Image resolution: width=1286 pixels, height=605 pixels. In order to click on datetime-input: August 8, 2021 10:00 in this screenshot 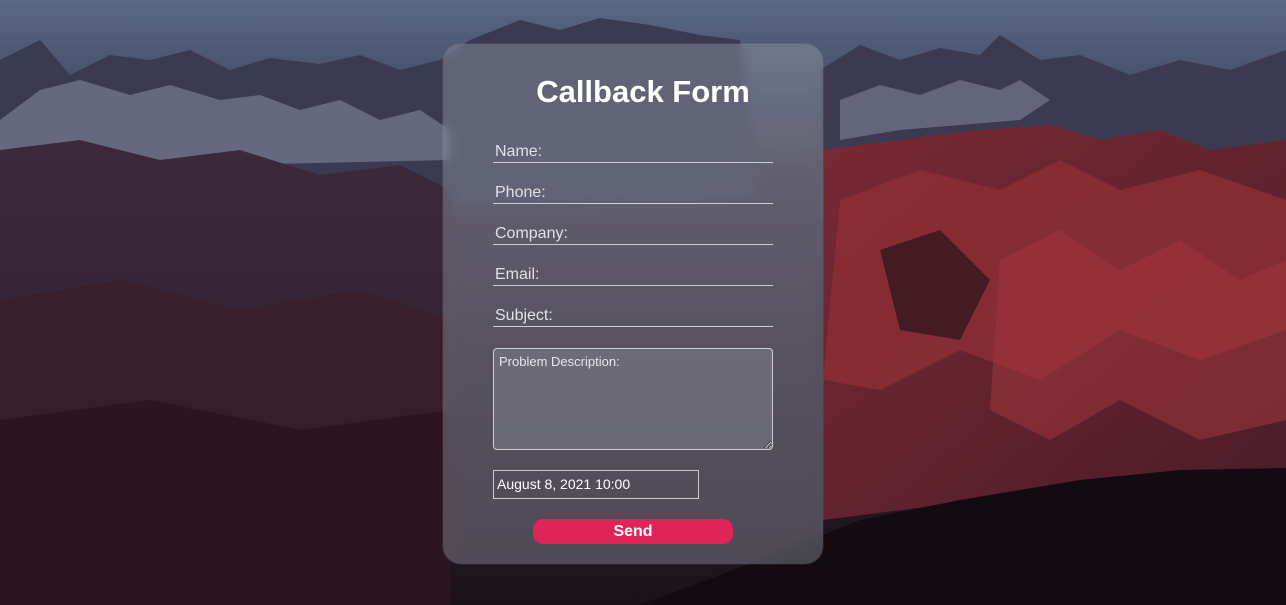, I will do `click(596, 484)`.